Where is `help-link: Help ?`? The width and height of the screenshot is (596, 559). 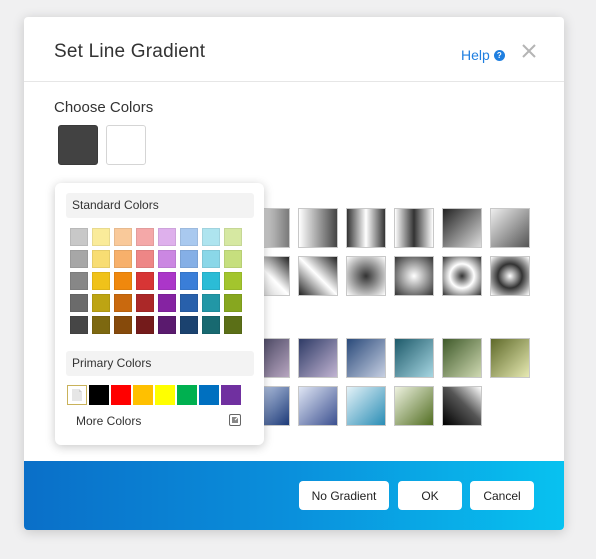
help-link: Help ? is located at coordinates (483, 55).